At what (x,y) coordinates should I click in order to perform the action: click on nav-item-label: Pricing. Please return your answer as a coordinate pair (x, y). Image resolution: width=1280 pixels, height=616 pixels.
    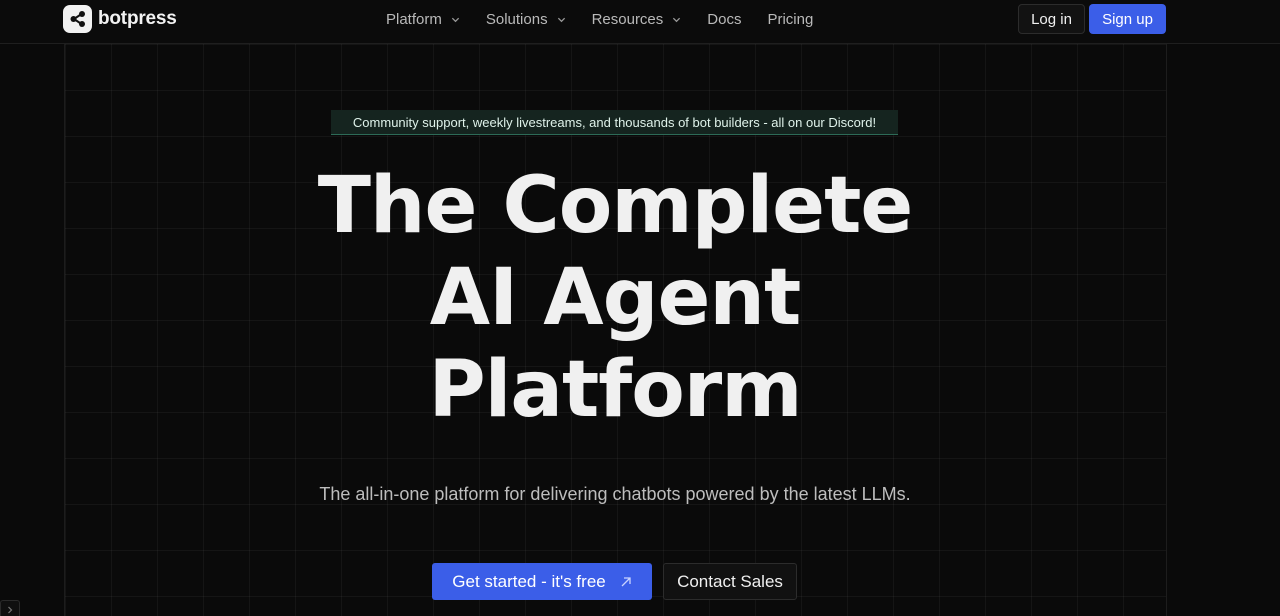
    Looking at the image, I should click on (790, 19).